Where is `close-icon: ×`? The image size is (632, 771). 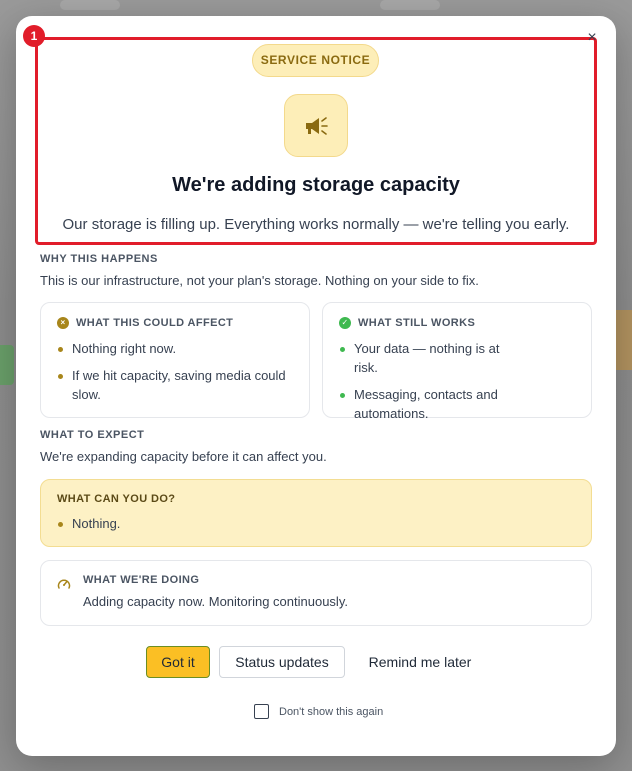
close-icon: × is located at coordinates (592, 37).